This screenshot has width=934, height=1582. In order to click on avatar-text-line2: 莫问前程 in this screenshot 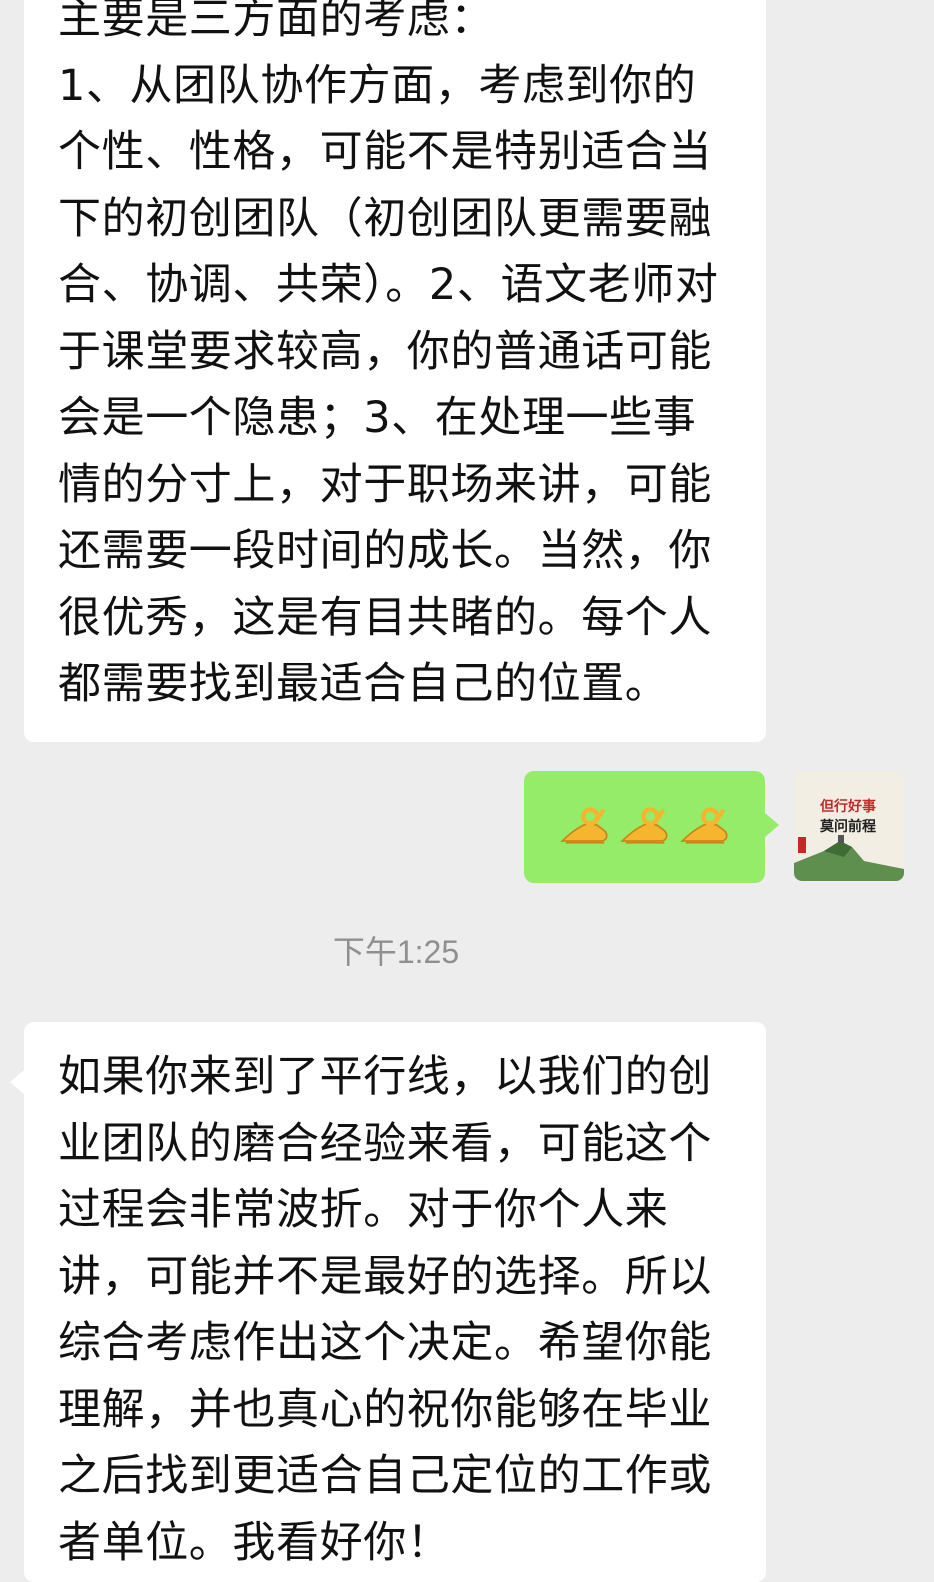, I will do `click(847, 826)`.